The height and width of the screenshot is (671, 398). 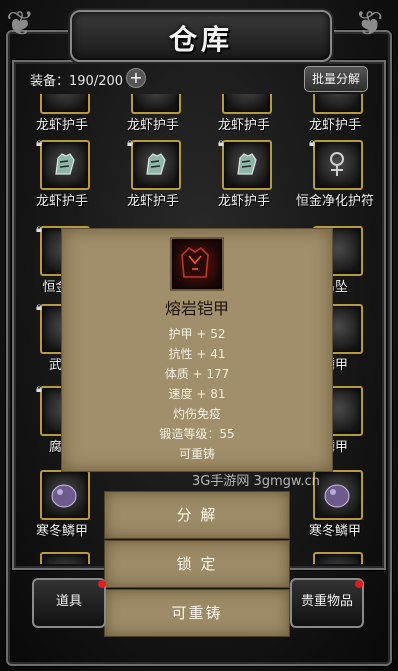 What do you see at coordinates (196, 454) in the screenshot?
I see `stat-recastable: 可重铸` at bounding box center [196, 454].